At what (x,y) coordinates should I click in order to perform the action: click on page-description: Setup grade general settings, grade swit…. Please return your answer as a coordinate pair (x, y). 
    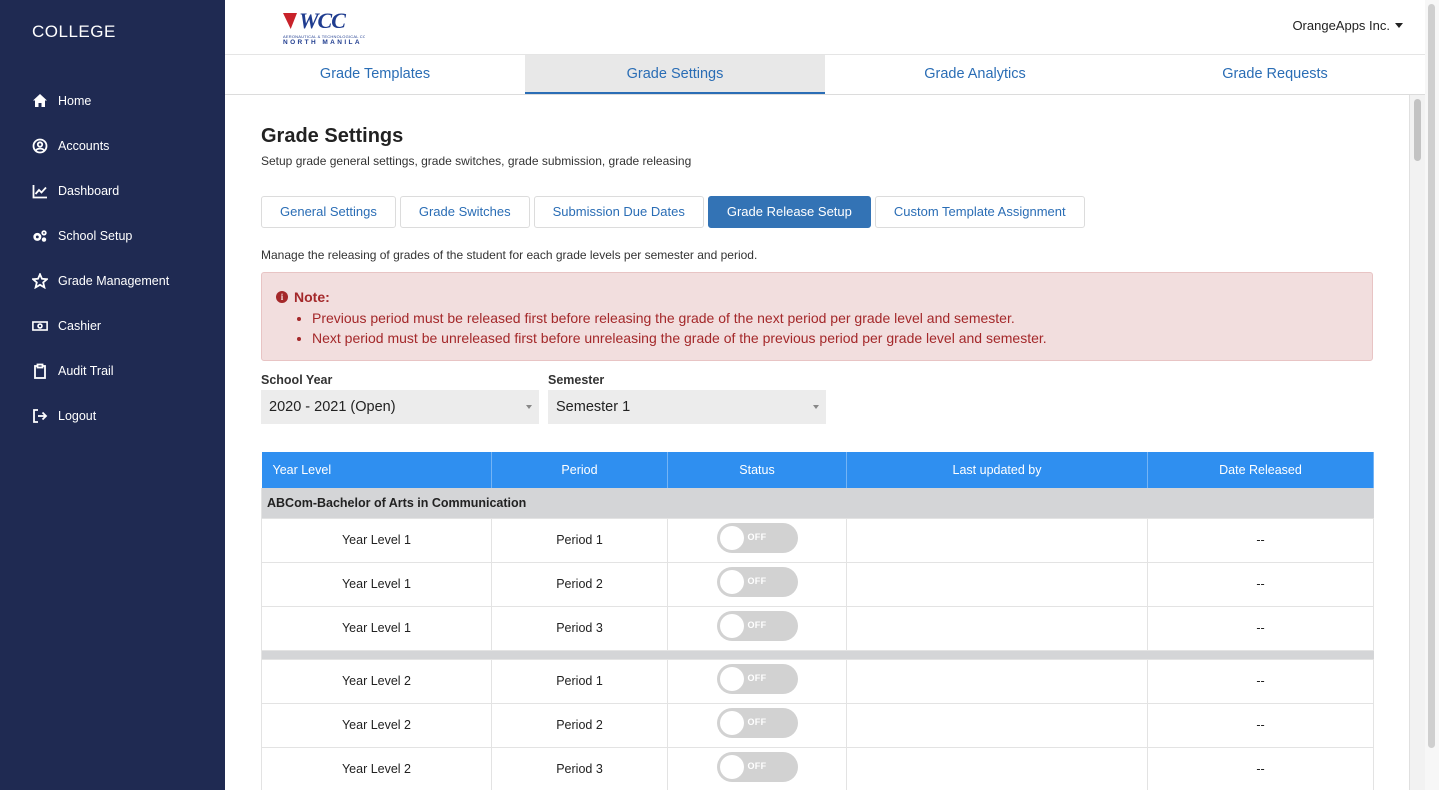
    Looking at the image, I should click on (476, 161).